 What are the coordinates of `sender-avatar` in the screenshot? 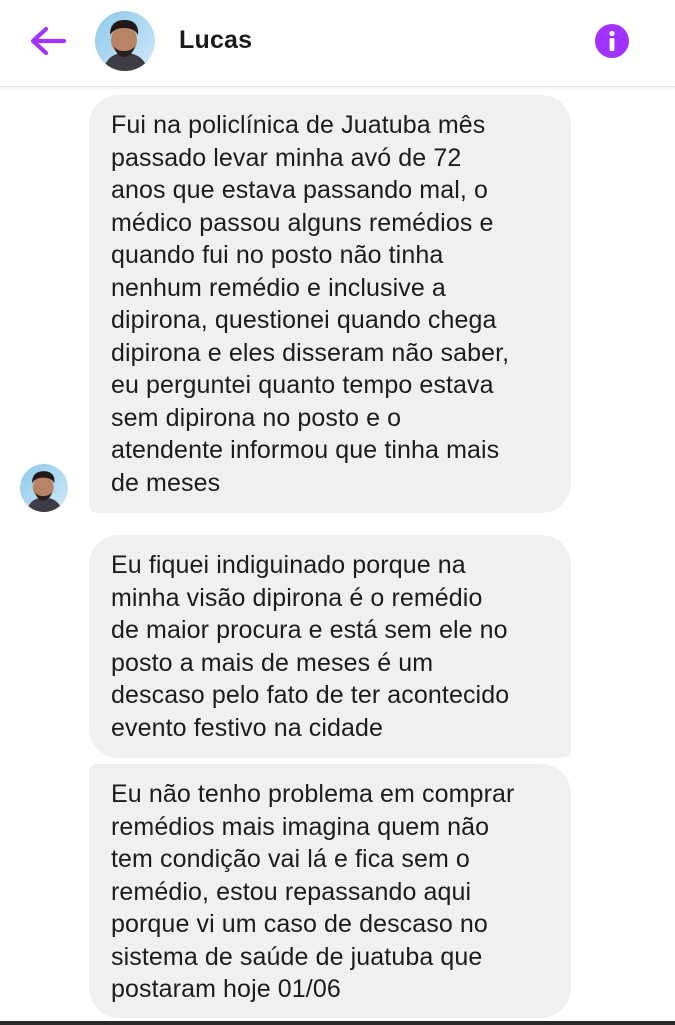 It's located at (44, 488).